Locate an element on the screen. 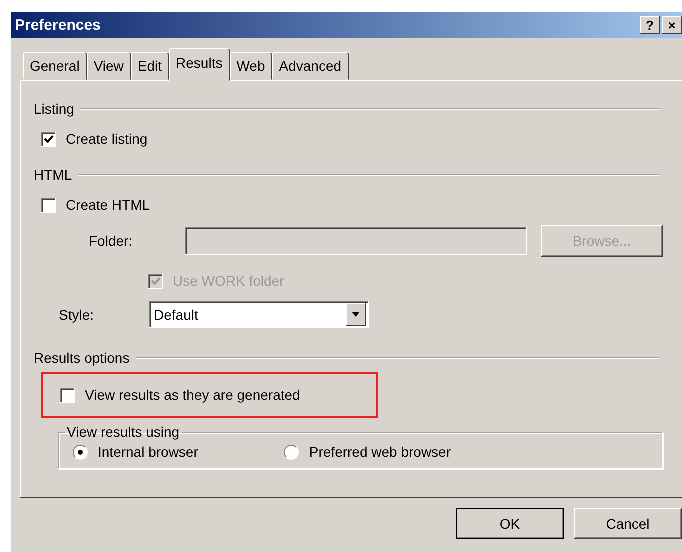  field-label: Style: is located at coordinates (77, 314).